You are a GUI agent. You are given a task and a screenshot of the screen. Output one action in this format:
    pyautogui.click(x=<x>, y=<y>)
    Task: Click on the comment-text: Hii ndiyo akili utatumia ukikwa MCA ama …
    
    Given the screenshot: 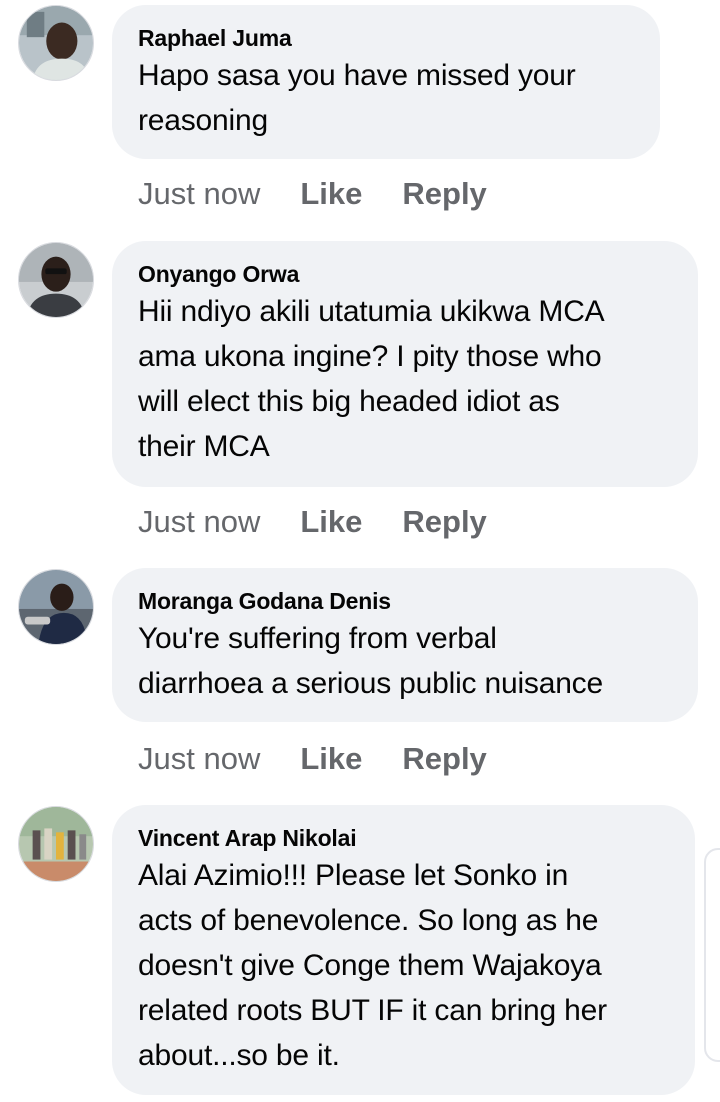 What is the action you would take?
    pyautogui.click(x=371, y=379)
    